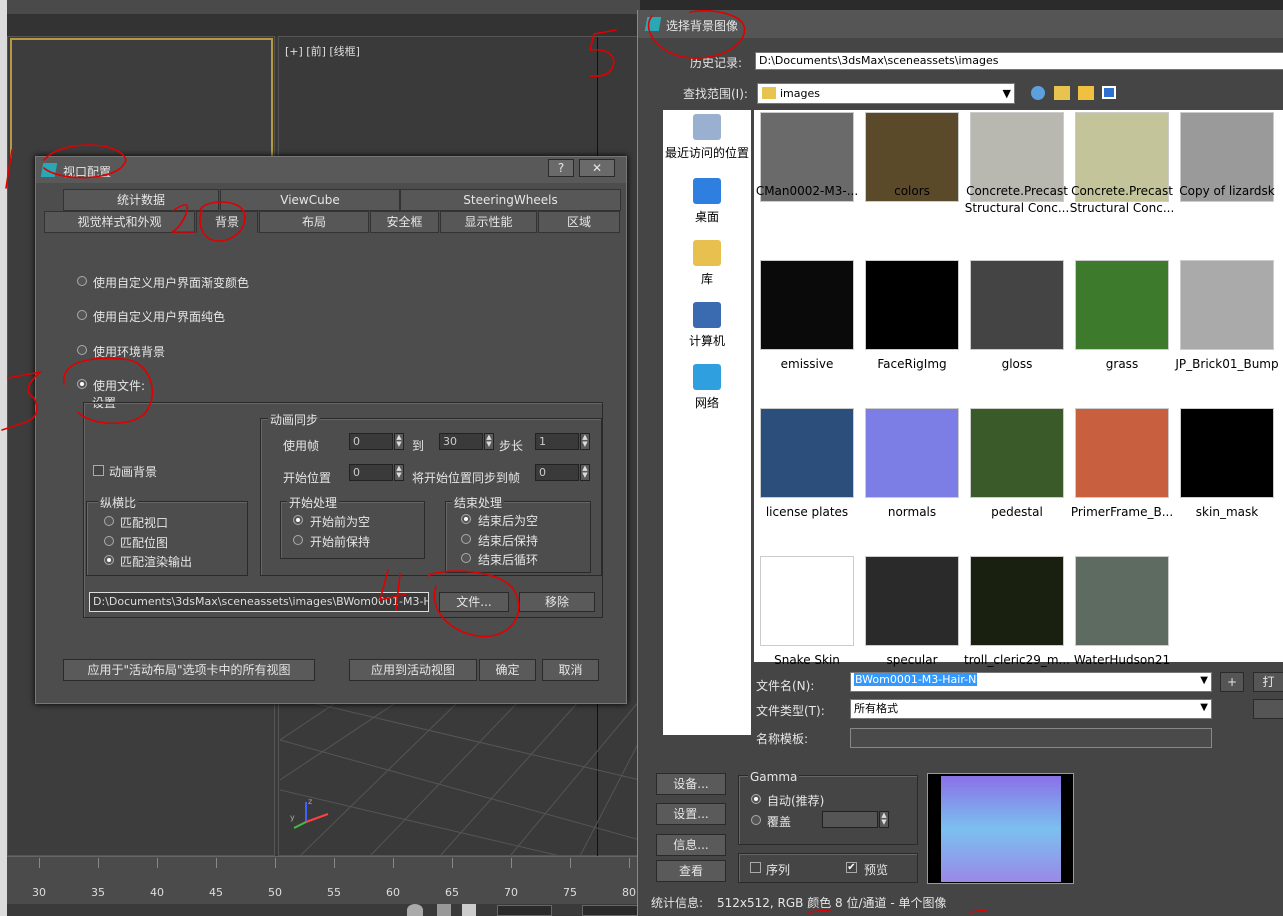 This screenshot has width=1283, height=916. I want to click on apply-all-views-button: 应用于"活动布局"选项卡中的所有视图, so click(189, 670).